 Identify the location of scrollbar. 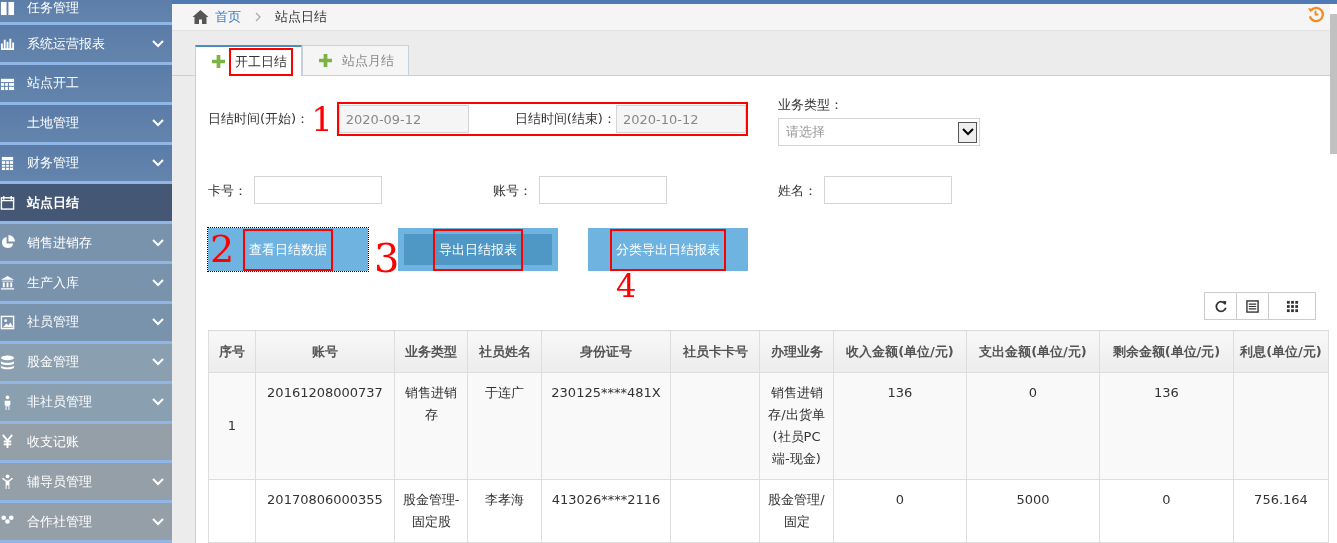
(1333, 84).